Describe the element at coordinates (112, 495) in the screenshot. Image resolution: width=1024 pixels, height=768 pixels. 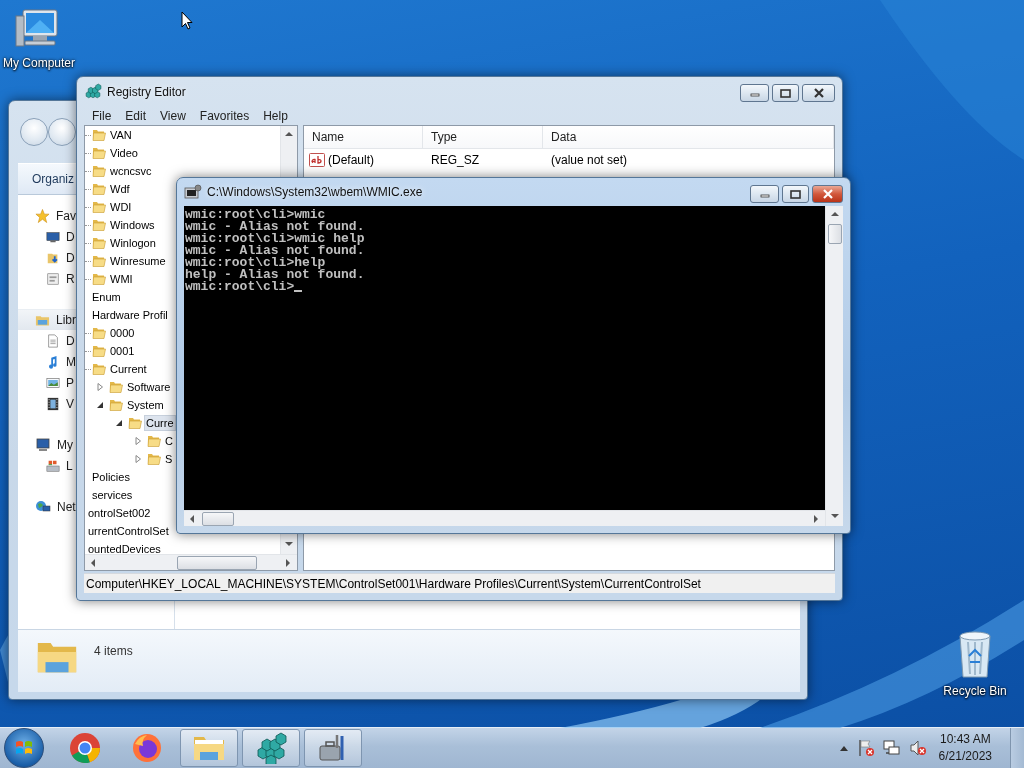
I see `tree-item: services` at that location.